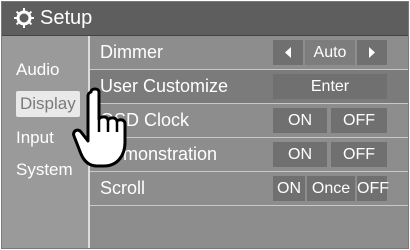 The image size is (410, 250). I want to click on scroll-label: Scroll, so click(123, 188).